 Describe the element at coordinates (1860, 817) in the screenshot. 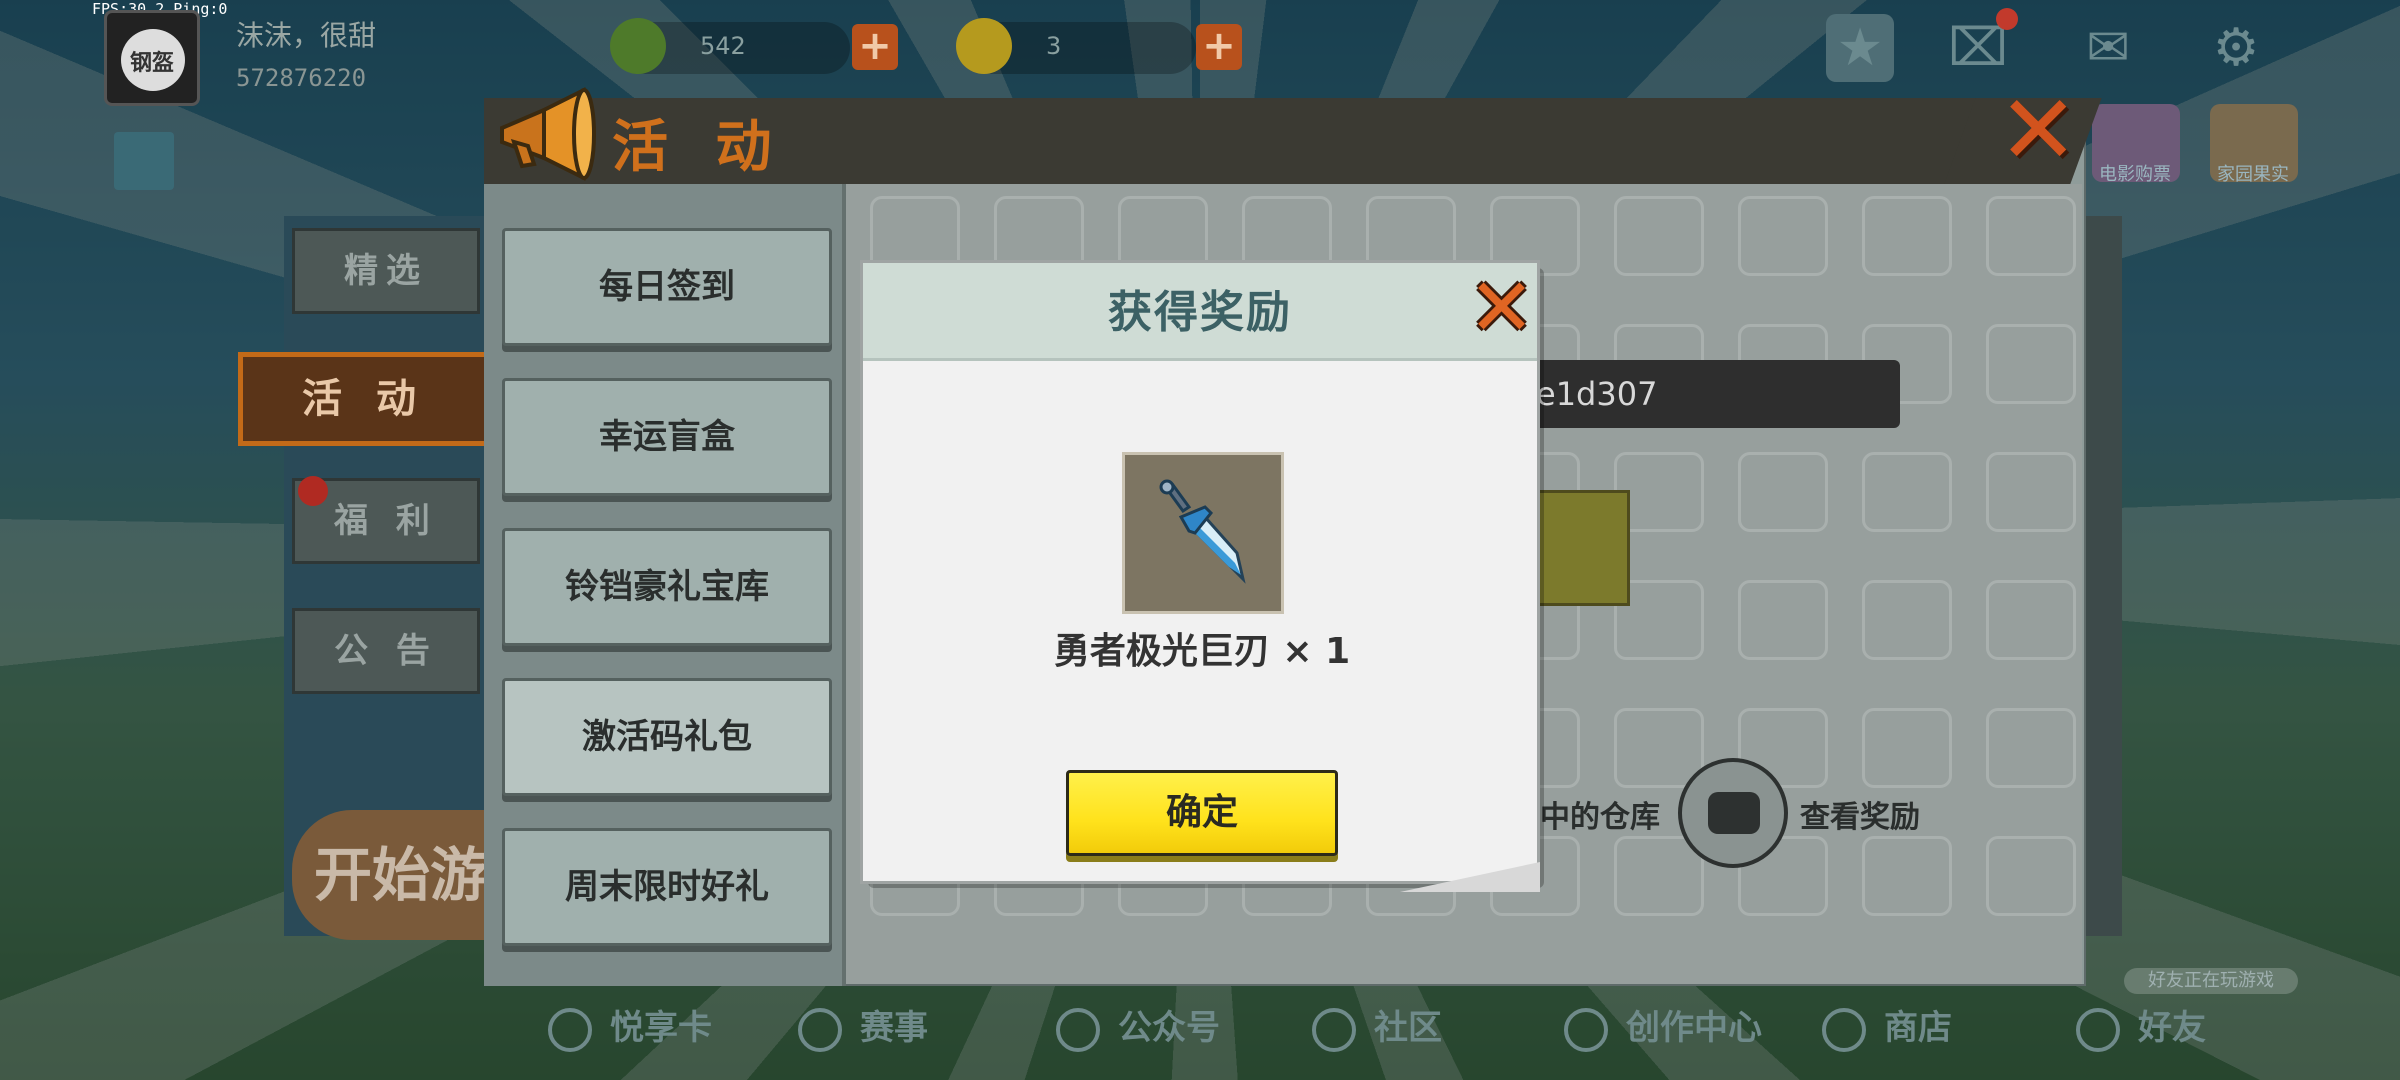

I see `view-rewards-label: 查看奖励` at that location.